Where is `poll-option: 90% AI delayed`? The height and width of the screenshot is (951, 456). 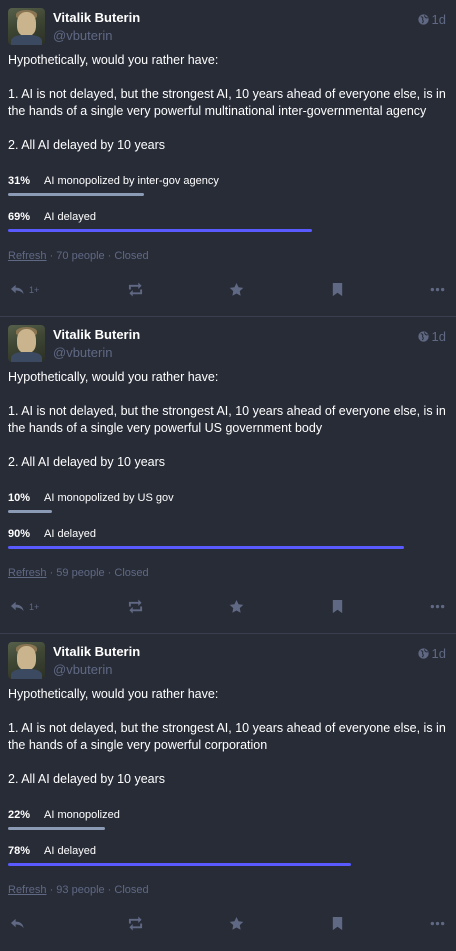 poll-option: 90% AI delayed is located at coordinates (228, 546).